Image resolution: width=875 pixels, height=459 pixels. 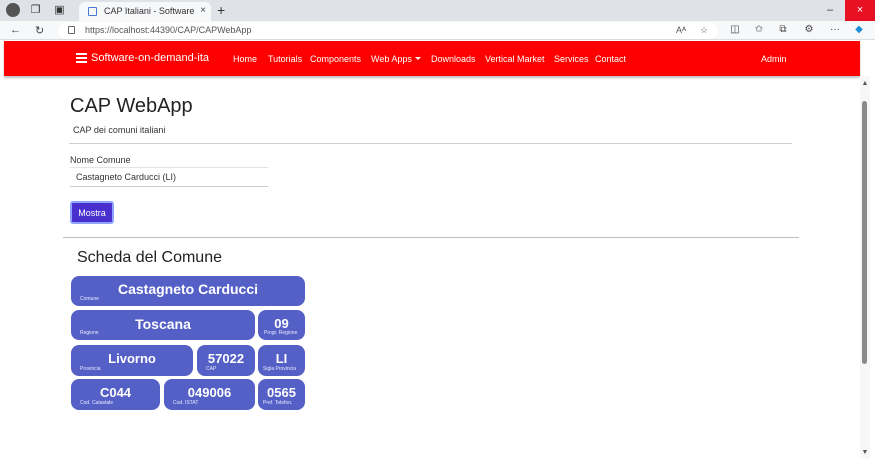 I want to click on nav-link-web-apps: Web Apps, so click(x=396, y=59).